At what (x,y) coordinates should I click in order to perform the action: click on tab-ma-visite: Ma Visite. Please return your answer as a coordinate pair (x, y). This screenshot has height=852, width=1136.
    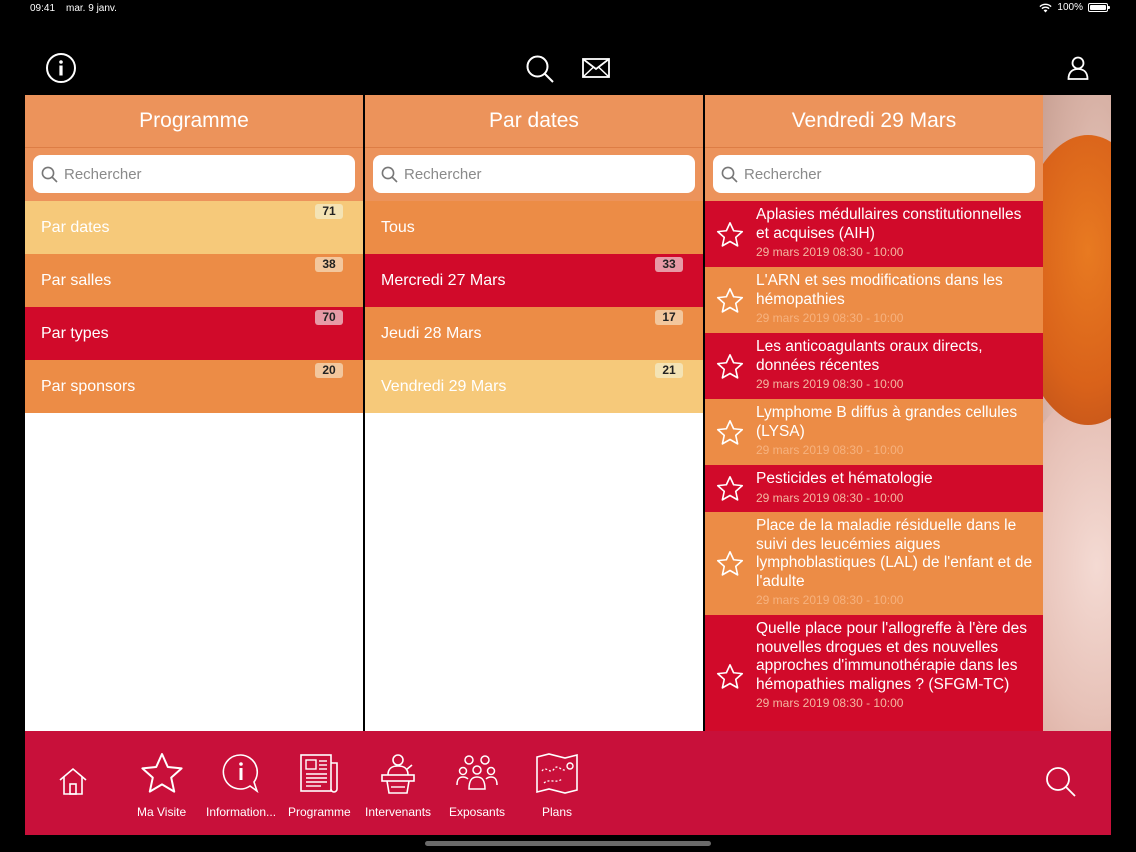
    Looking at the image, I should click on (161, 785).